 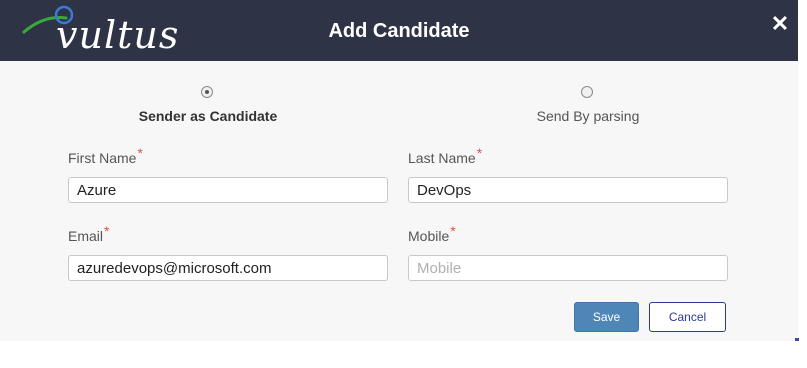 I want to click on mobile-label: Mobile*, so click(x=432, y=234).